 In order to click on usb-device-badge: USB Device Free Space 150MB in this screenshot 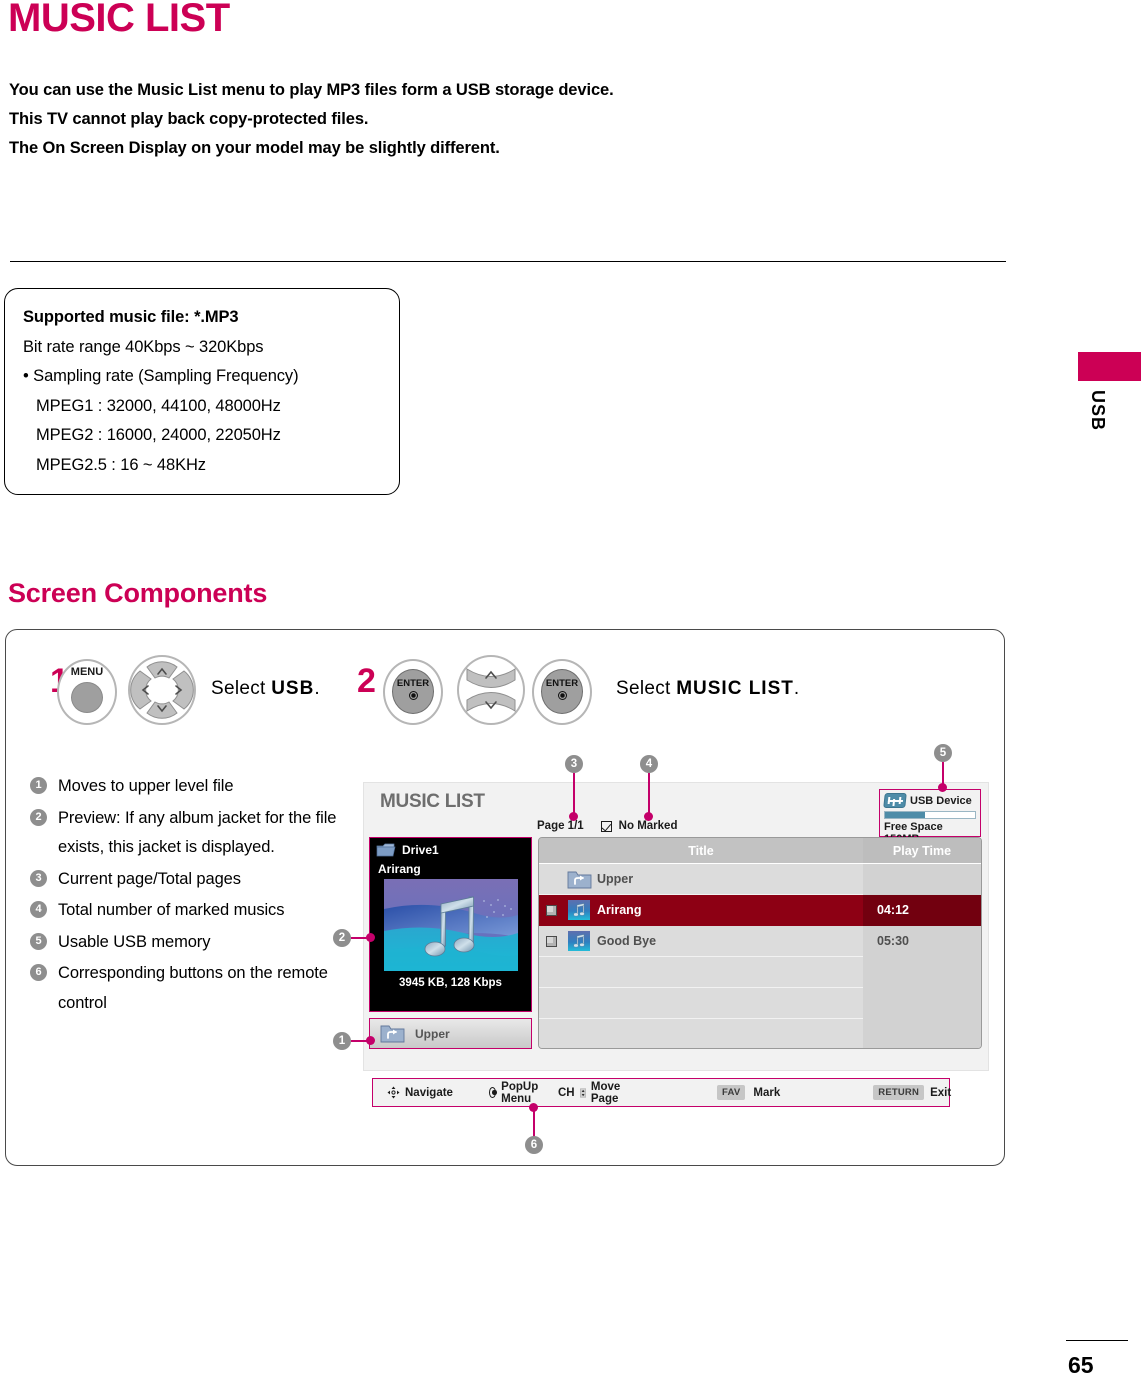, I will do `click(930, 817)`.